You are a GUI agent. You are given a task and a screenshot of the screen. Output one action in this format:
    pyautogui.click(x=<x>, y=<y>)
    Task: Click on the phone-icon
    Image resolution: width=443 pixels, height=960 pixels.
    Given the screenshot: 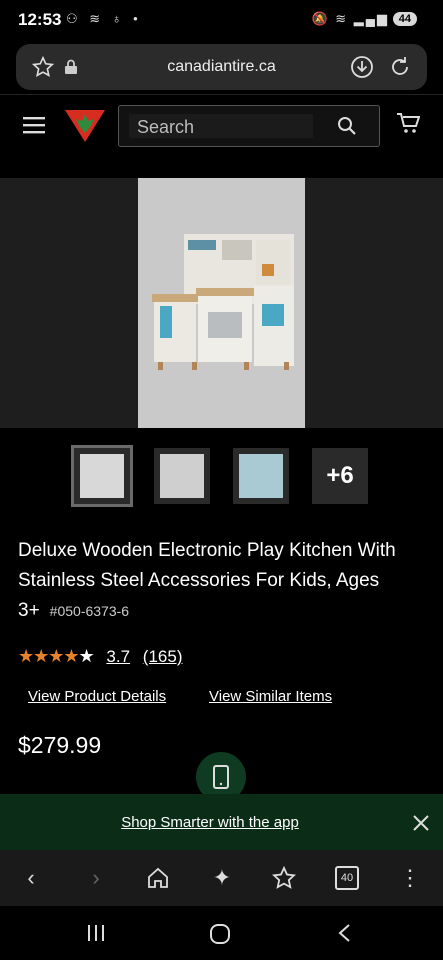 What is the action you would take?
    pyautogui.click(x=221, y=777)
    